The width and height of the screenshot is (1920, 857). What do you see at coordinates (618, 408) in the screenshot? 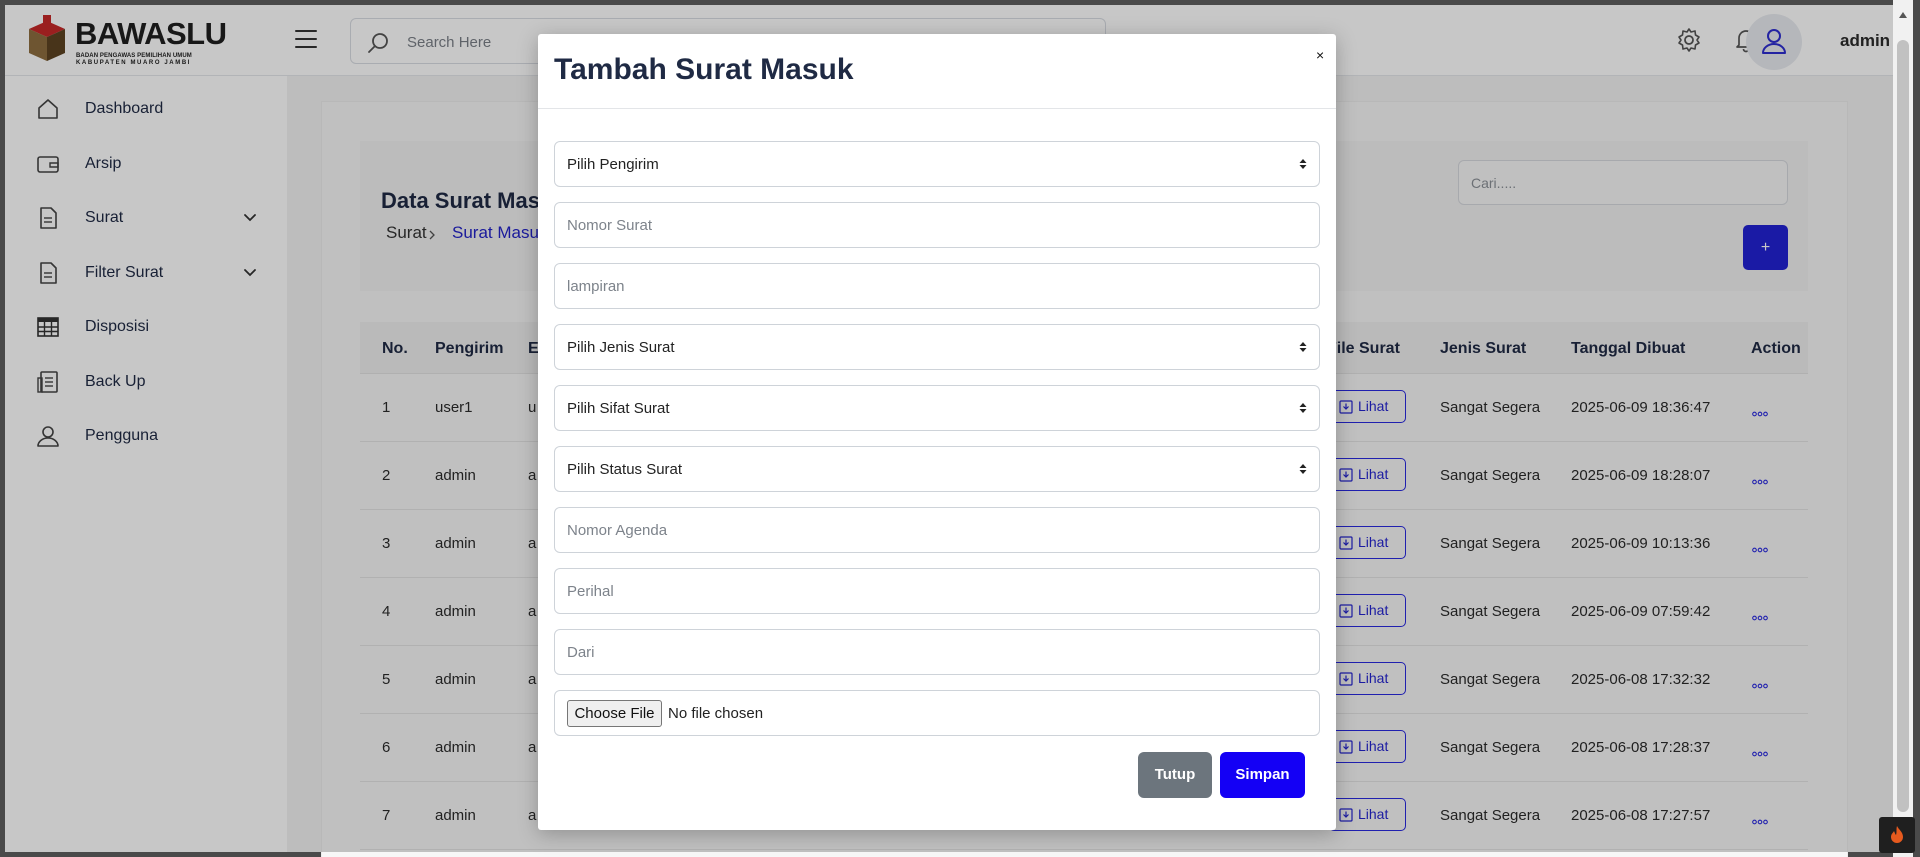
I see `sifat-surat-select-value: Pilih Sifat Surat` at bounding box center [618, 408].